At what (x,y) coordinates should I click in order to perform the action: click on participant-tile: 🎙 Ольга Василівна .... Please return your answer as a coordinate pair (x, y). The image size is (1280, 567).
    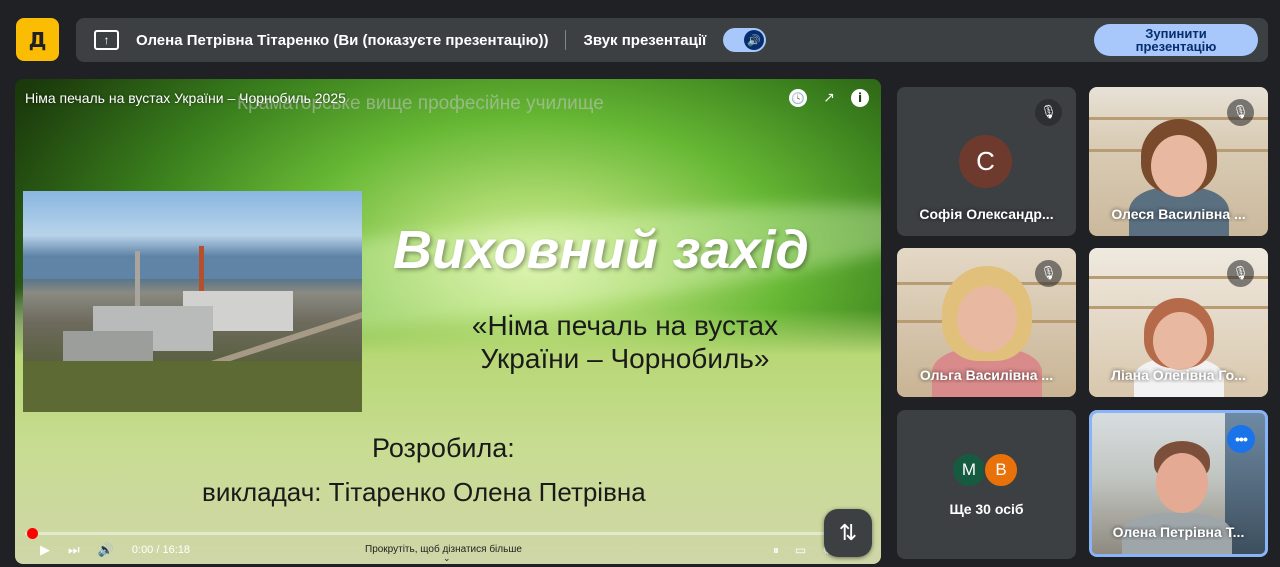
    Looking at the image, I should click on (986, 322).